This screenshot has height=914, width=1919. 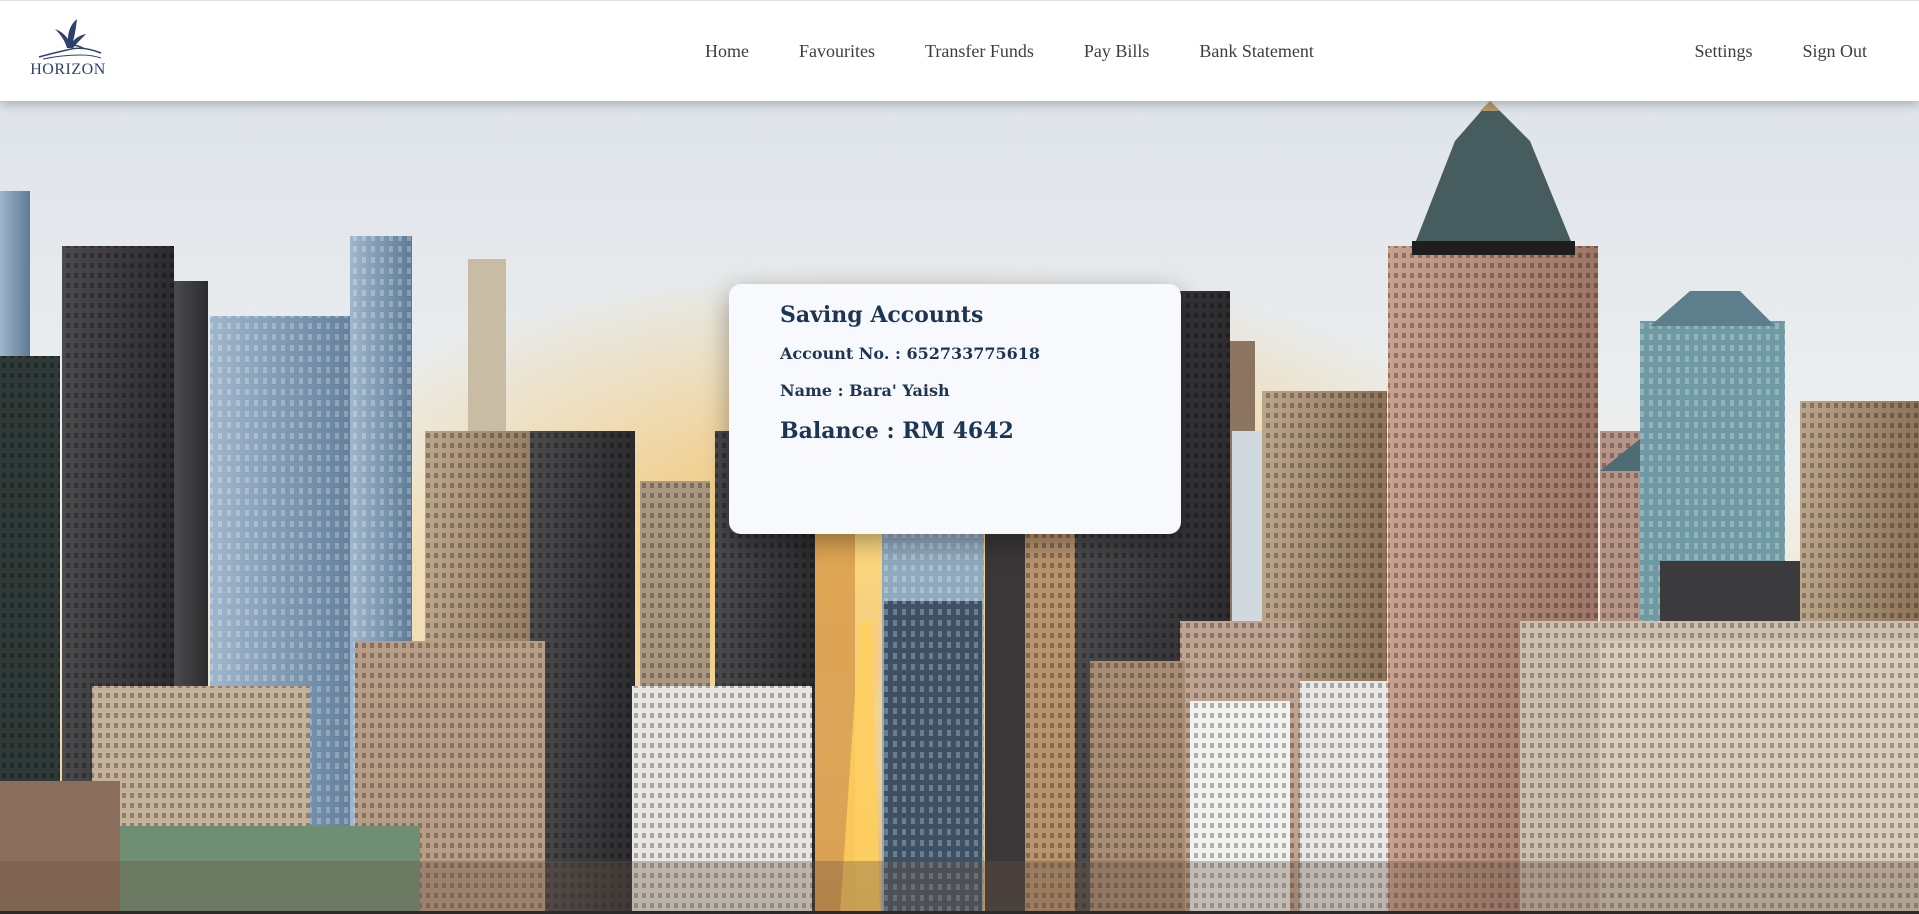 I want to click on brand-logo: HORIZON, so click(x=68, y=48).